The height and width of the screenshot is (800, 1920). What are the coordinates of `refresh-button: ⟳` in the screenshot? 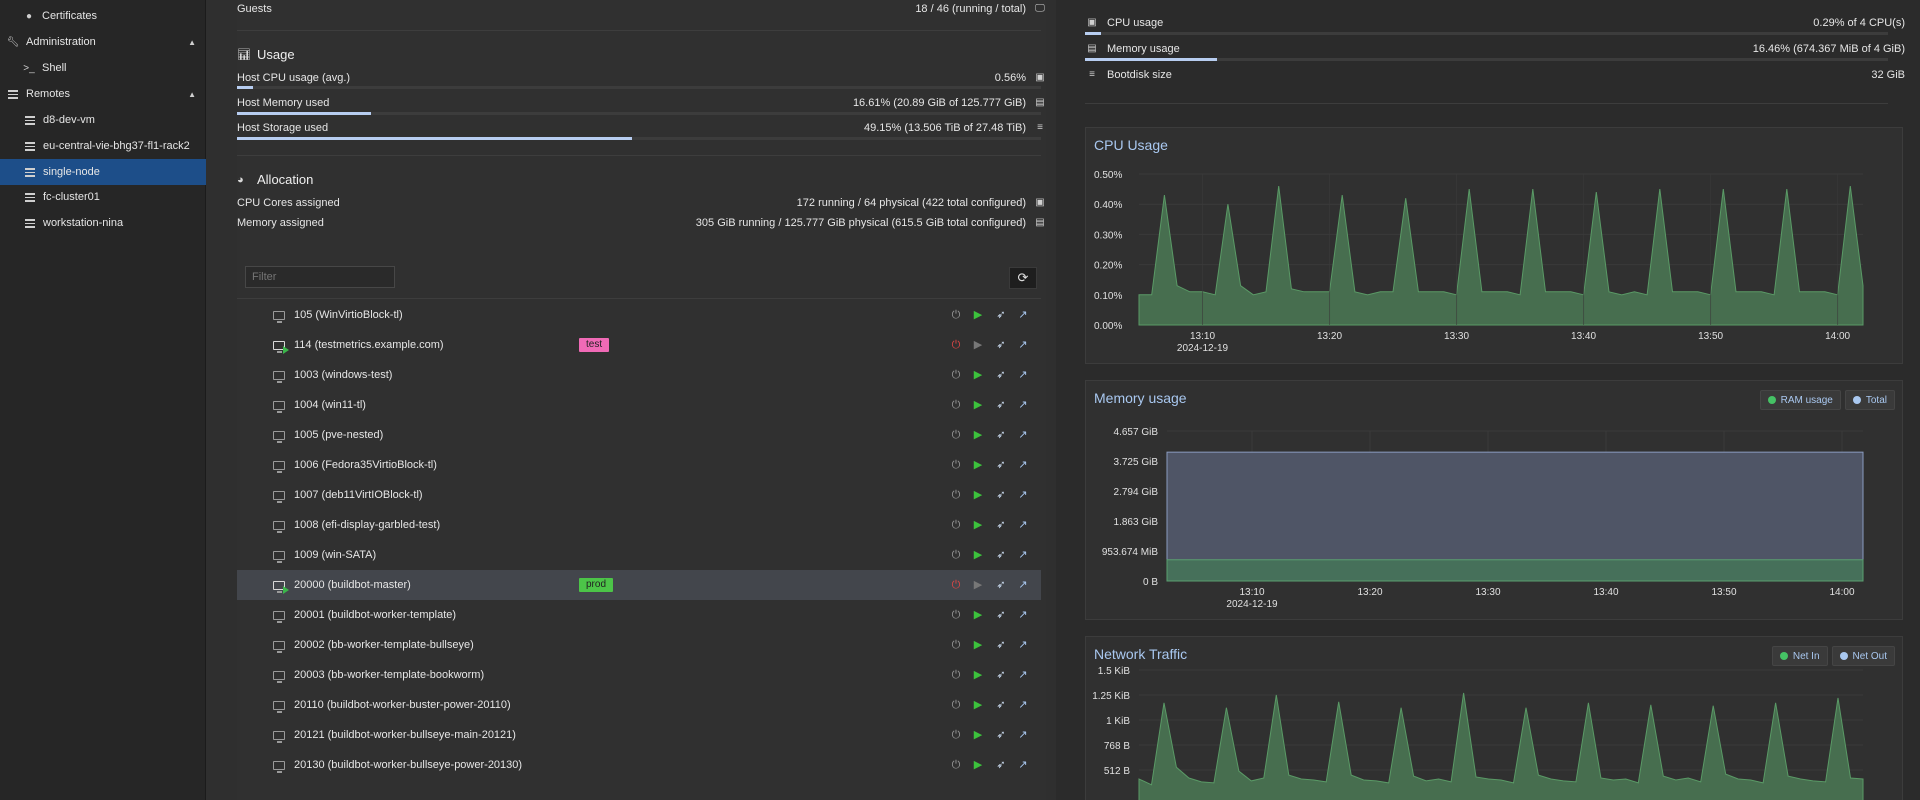 It's located at (1023, 278).